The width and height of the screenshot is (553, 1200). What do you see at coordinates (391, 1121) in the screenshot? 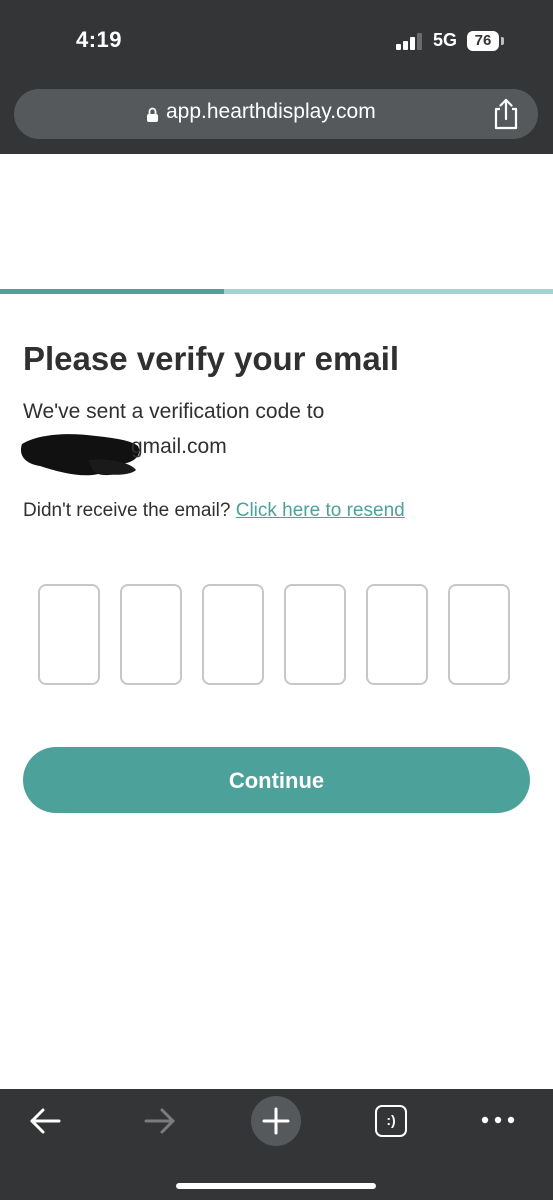
I see `tab-switcher-icon: :)` at bounding box center [391, 1121].